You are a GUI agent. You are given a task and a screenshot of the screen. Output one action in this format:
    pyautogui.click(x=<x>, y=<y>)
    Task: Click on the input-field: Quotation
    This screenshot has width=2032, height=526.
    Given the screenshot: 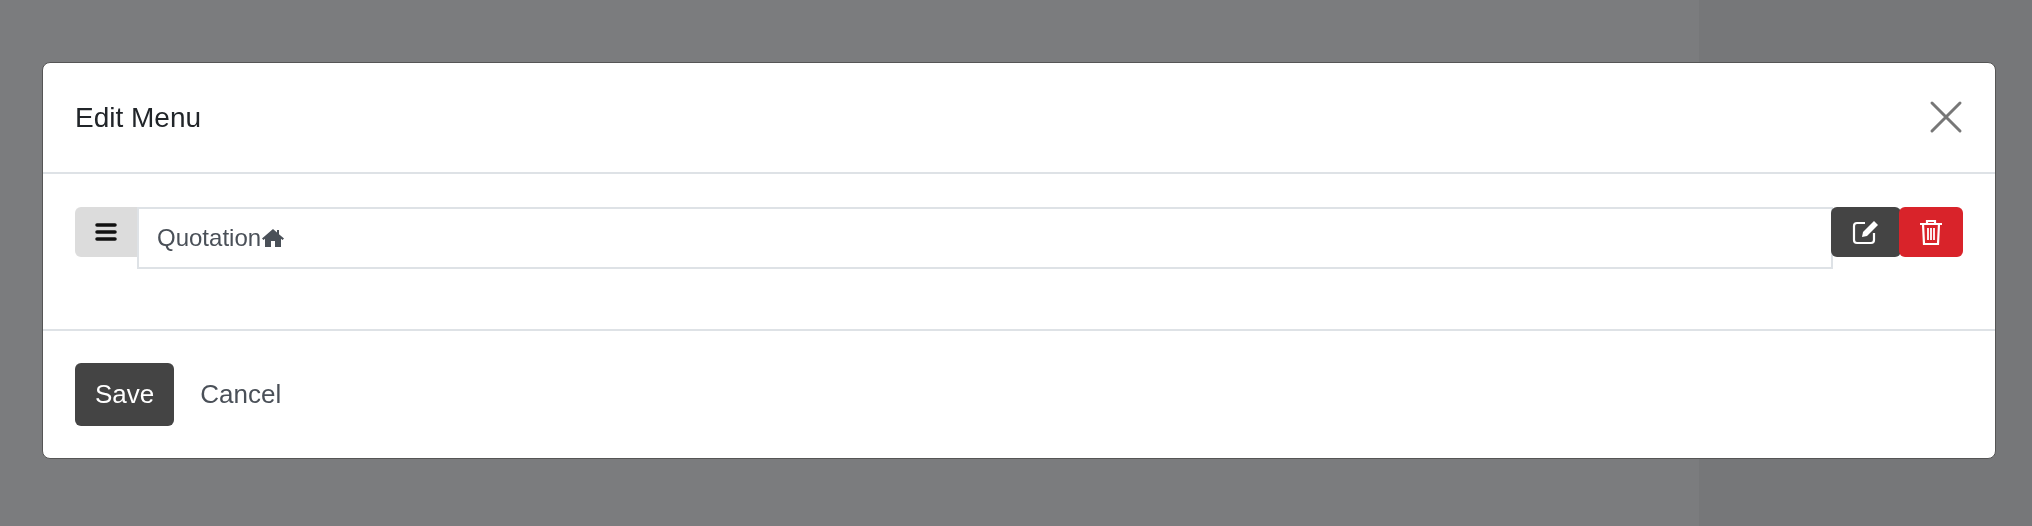 What is the action you would take?
    pyautogui.click(x=985, y=237)
    